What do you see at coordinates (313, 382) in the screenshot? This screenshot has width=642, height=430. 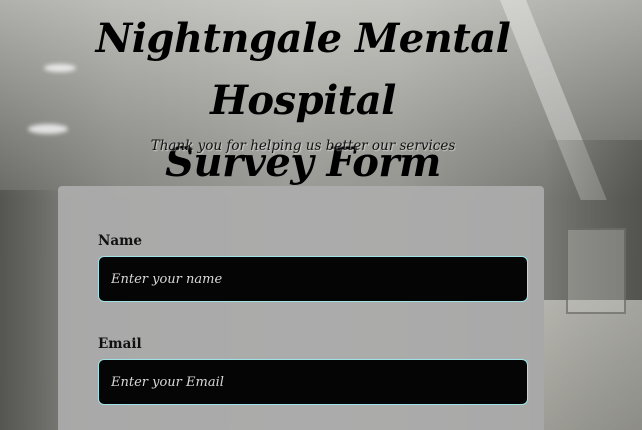 I see `email-input` at bounding box center [313, 382].